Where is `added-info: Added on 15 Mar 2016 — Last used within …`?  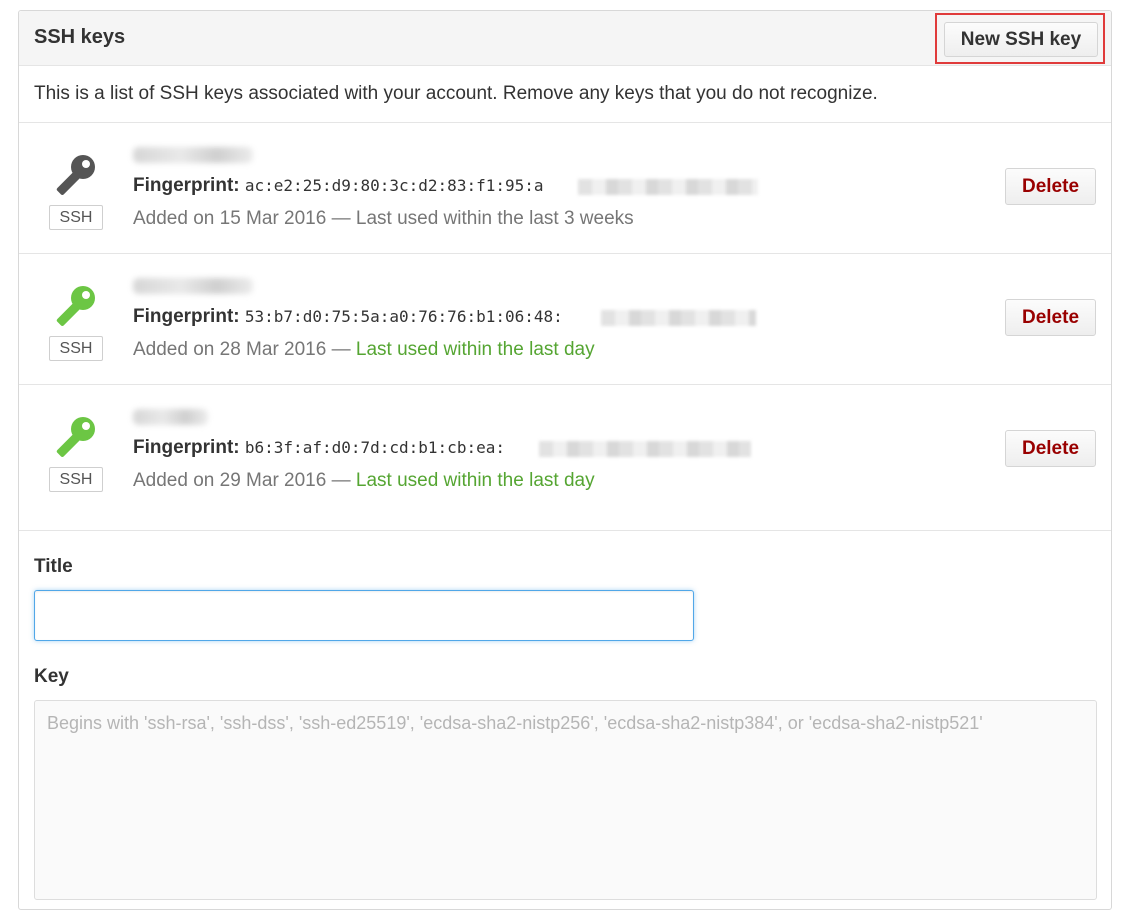
added-info: Added on 15 Mar 2016 — Last used within … is located at coordinates (383, 219).